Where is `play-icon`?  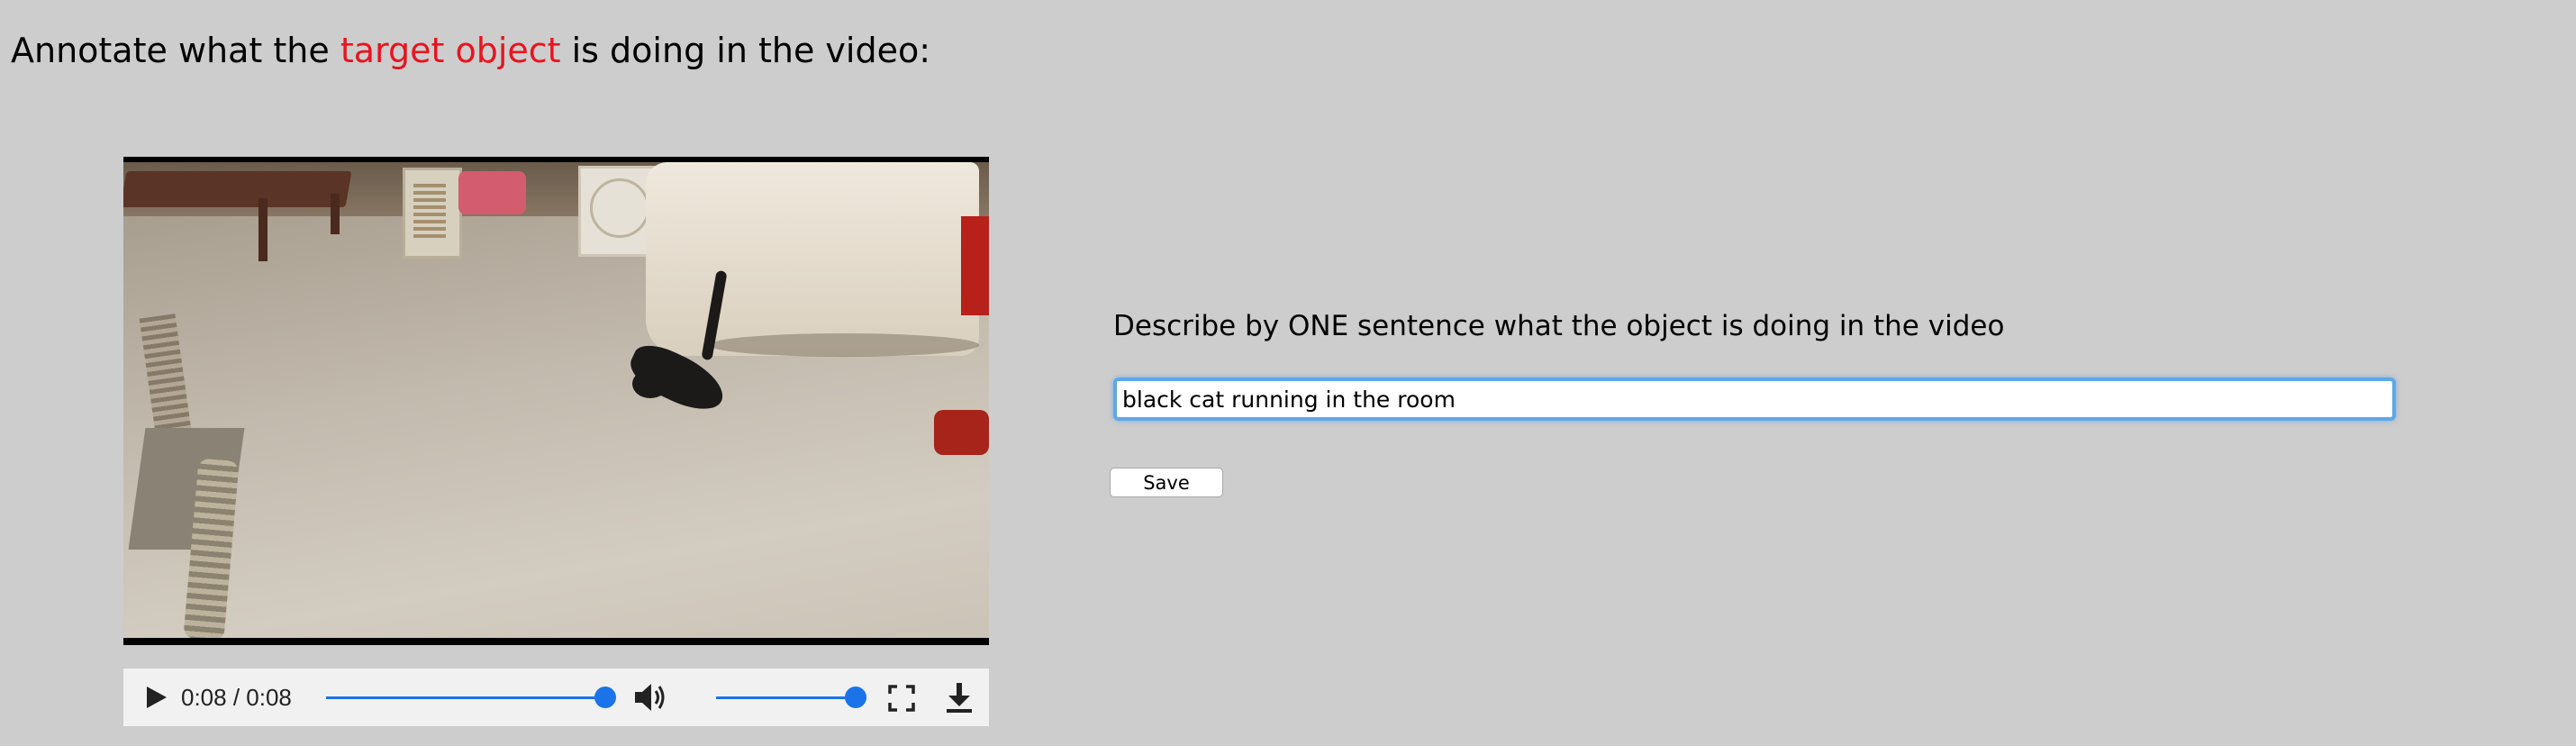
play-icon is located at coordinates (155, 697).